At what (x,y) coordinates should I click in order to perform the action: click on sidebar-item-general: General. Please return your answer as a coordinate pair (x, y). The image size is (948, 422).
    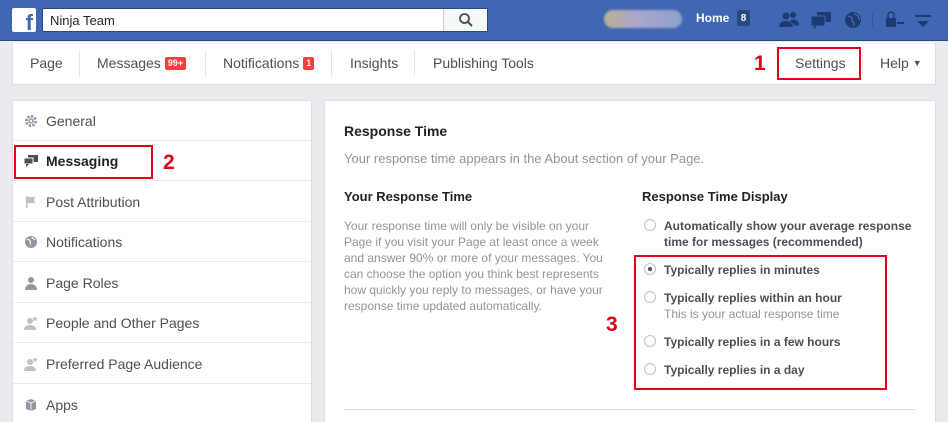
    Looking at the image, I should click on (162, 121).